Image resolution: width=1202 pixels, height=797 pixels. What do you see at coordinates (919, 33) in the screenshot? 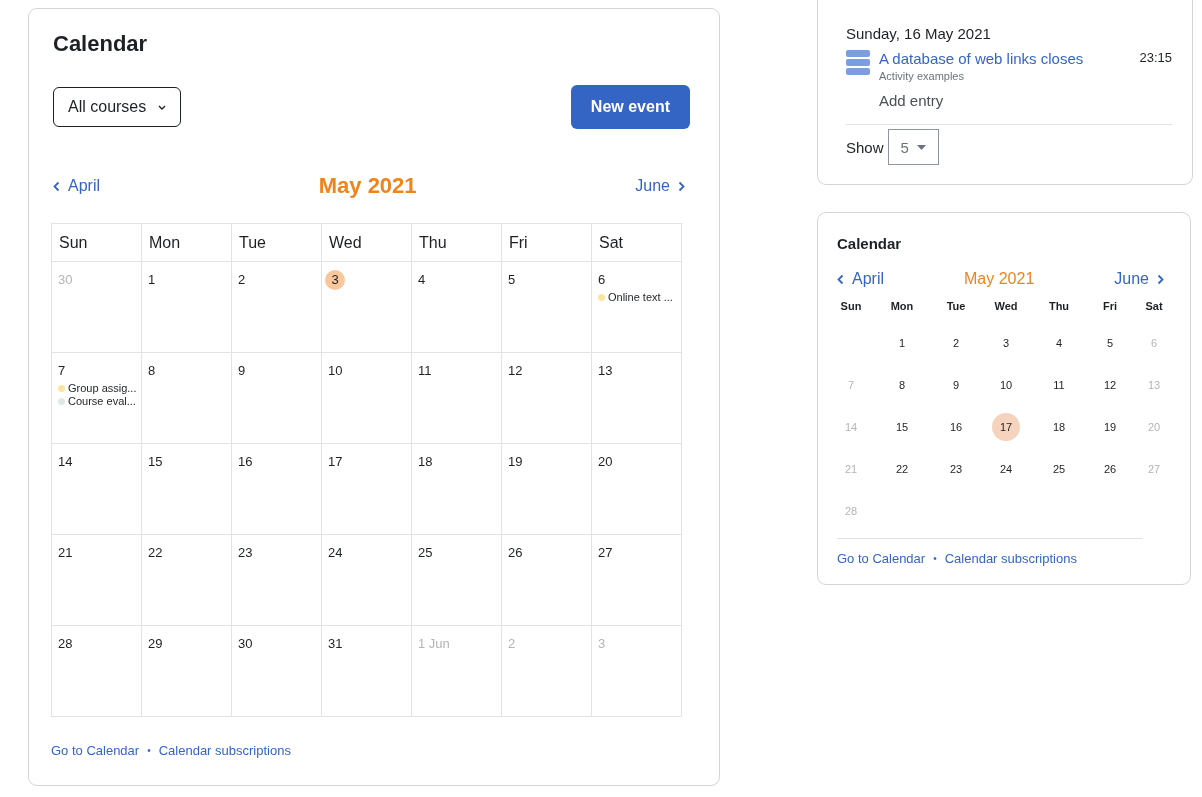
I see `event-date: Sunday, 16 May 2021` at bounding box center [919, 33].